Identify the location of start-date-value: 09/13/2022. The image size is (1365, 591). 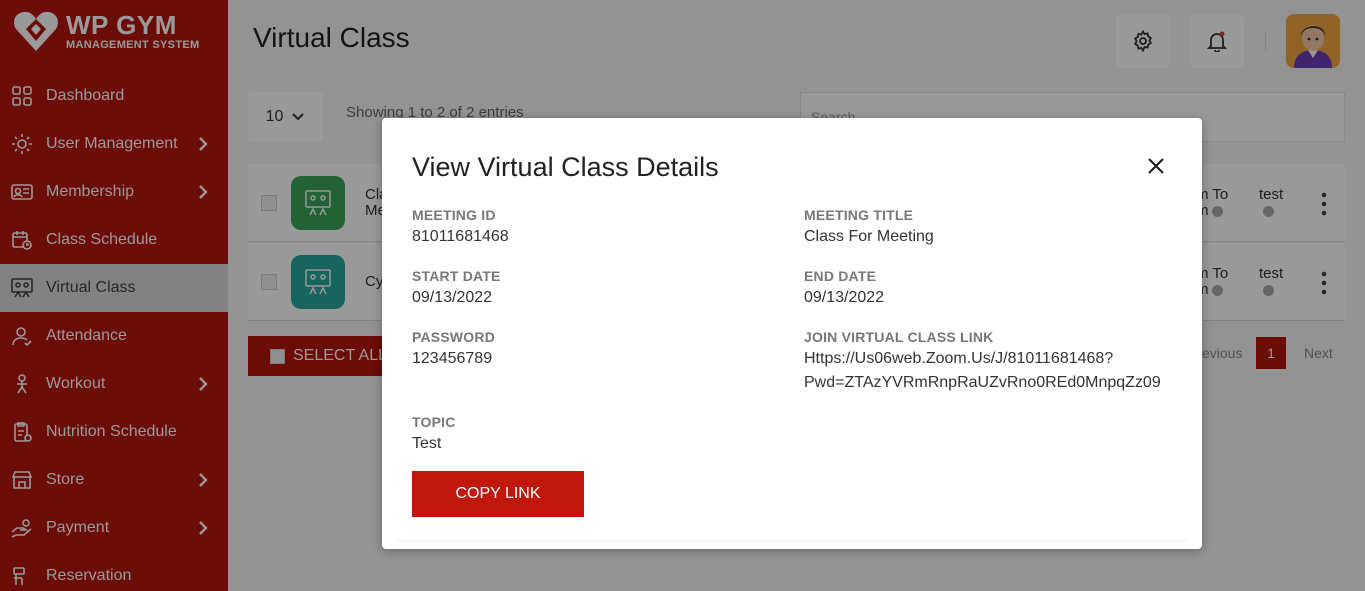
(452, 297).